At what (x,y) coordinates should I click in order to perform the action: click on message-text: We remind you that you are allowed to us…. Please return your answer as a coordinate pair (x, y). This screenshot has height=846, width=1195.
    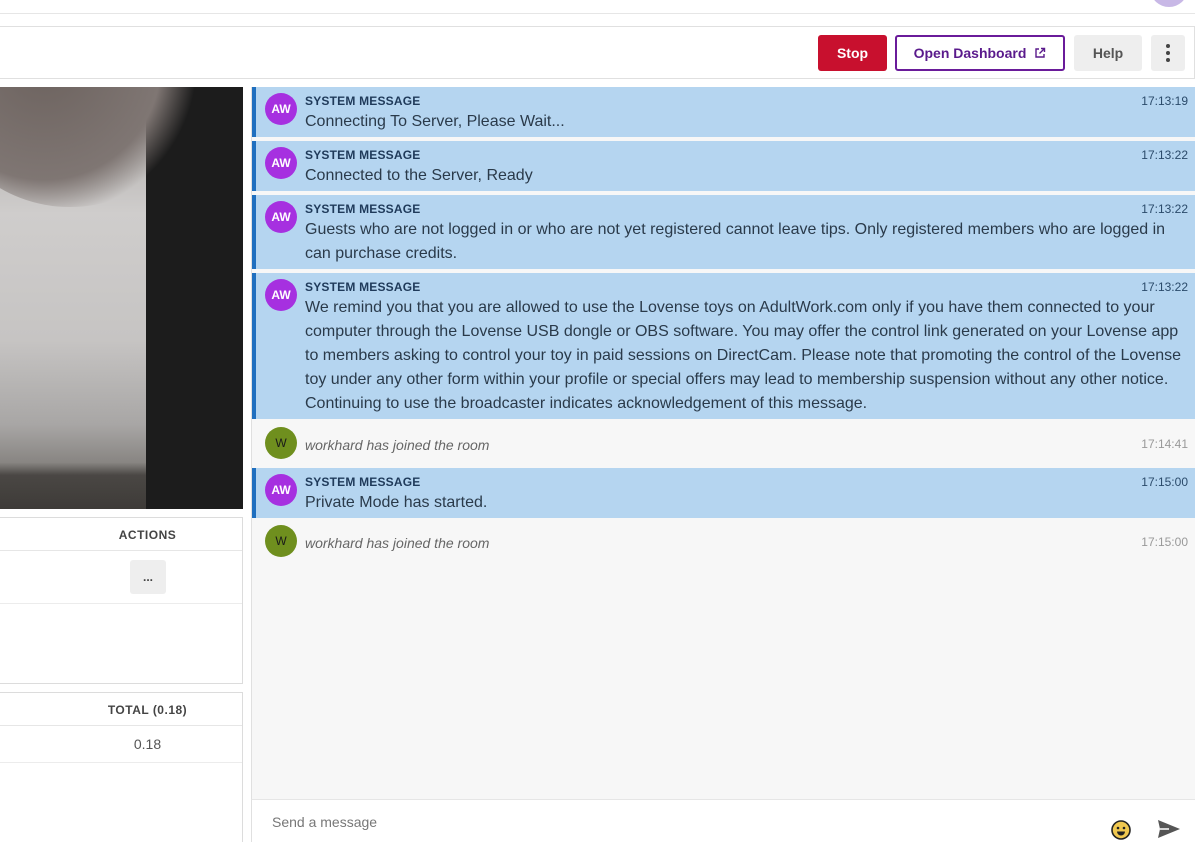
    Looking at the image, I should click on (743, 355).